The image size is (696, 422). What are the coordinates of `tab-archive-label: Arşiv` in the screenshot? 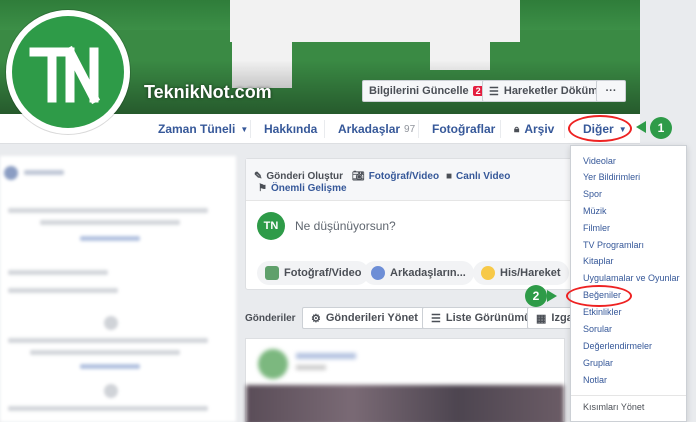 It's located at (539, 129).